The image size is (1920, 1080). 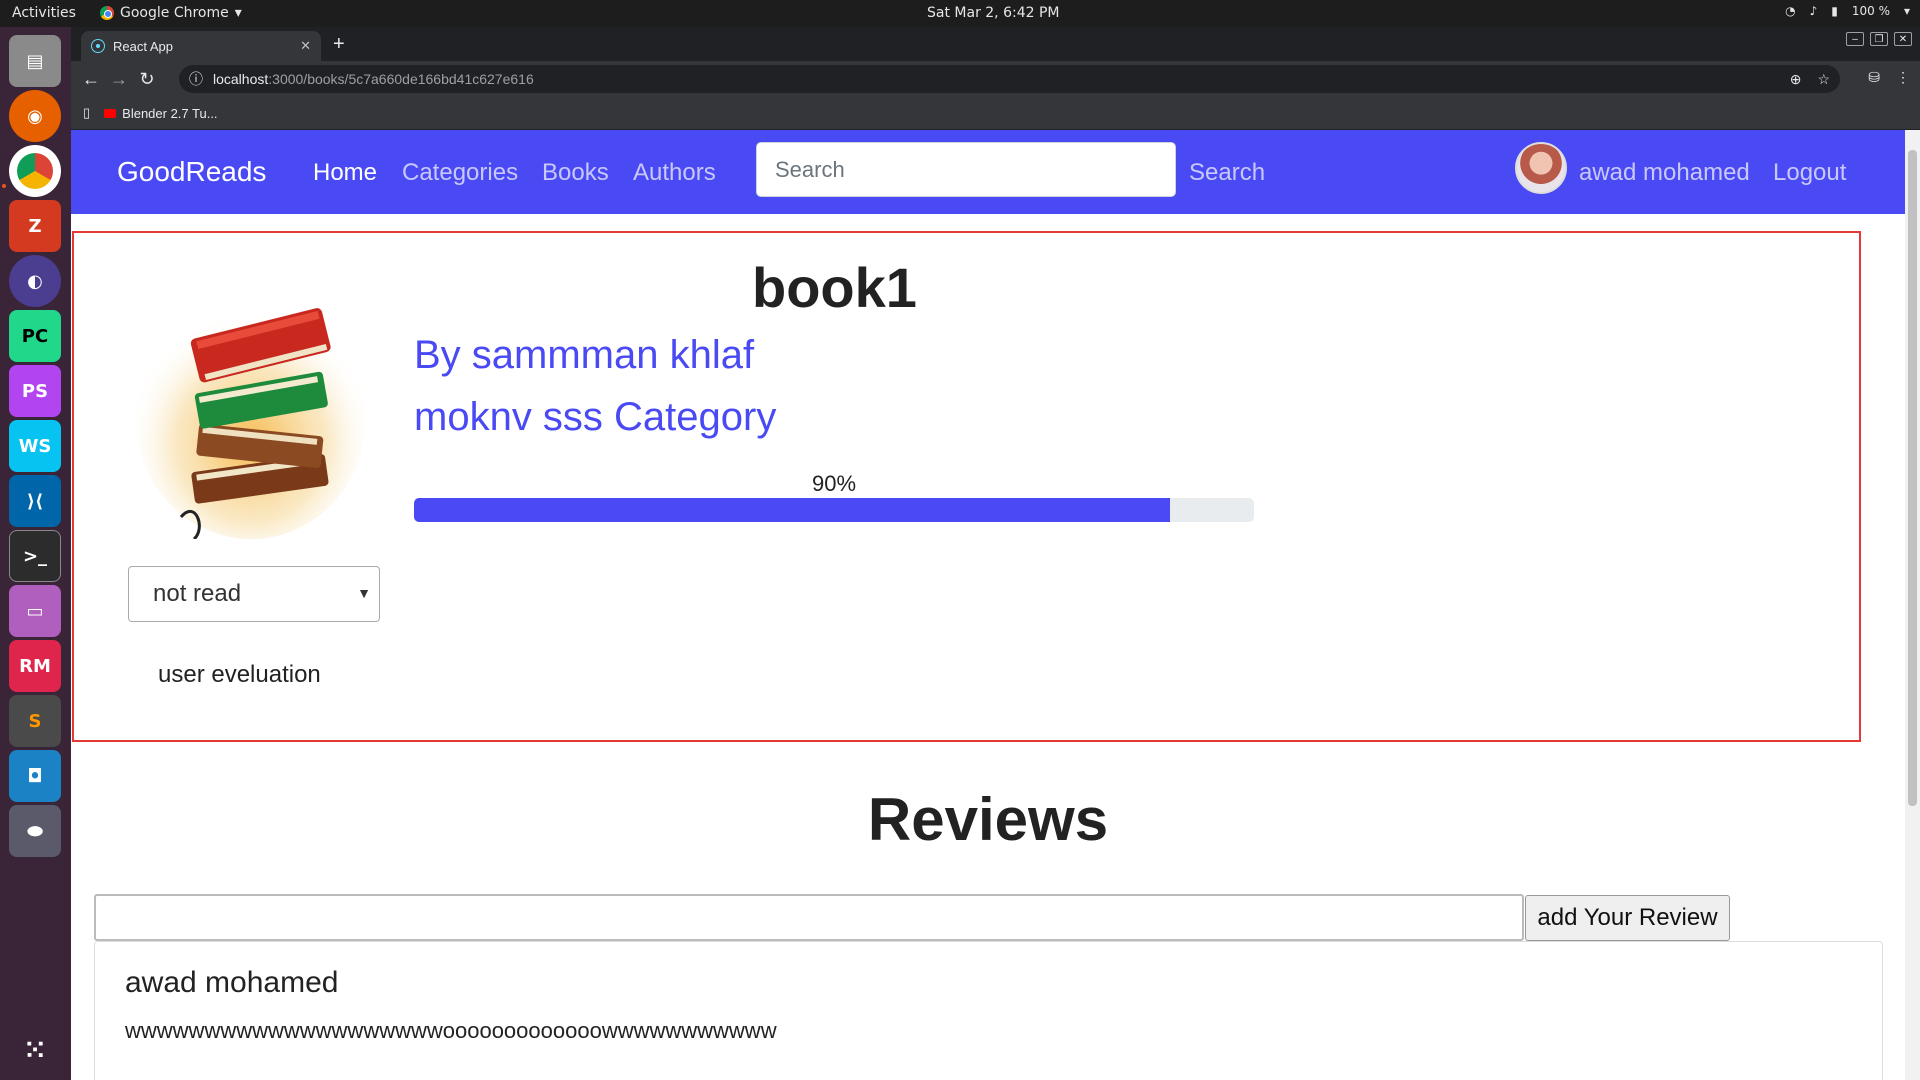 I want to click on add-review-button: add Your Review, so click(x=1627, y=918).